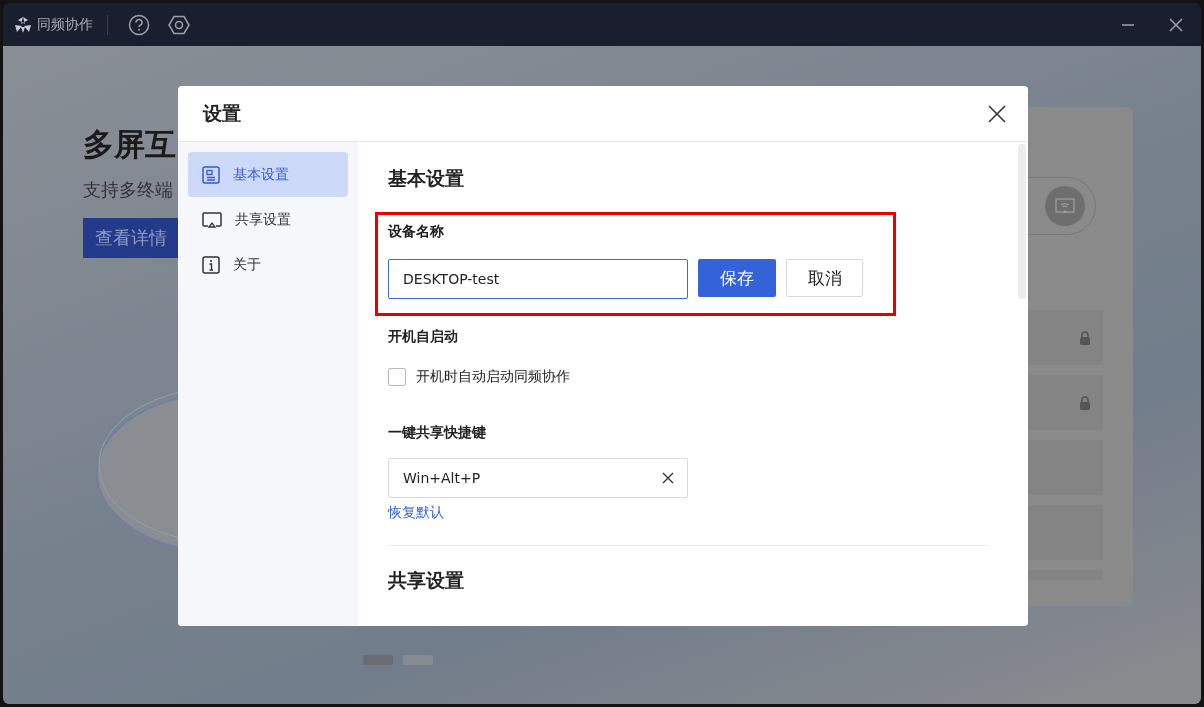 This screenshot has height=707, width=1204. What do you see at coordinates (437, 433) in the screenshot?
I see `field-label: 一键共享快捷键` at bounding box center [437, 433].